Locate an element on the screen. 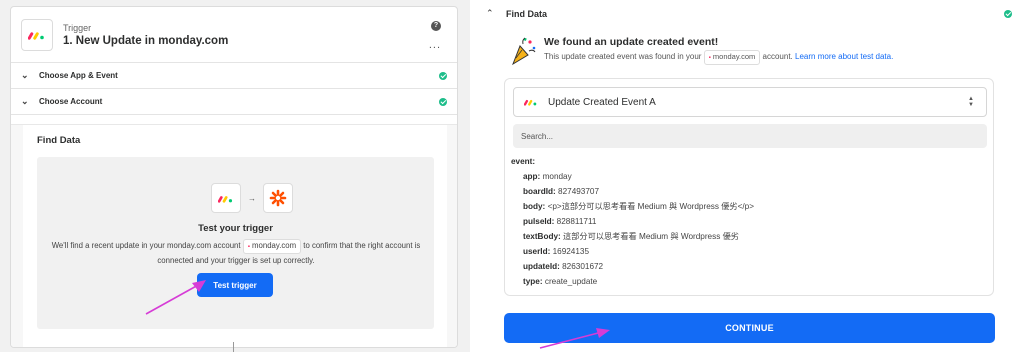  find-data-label: Find Data is located at coordinates (59, 140).